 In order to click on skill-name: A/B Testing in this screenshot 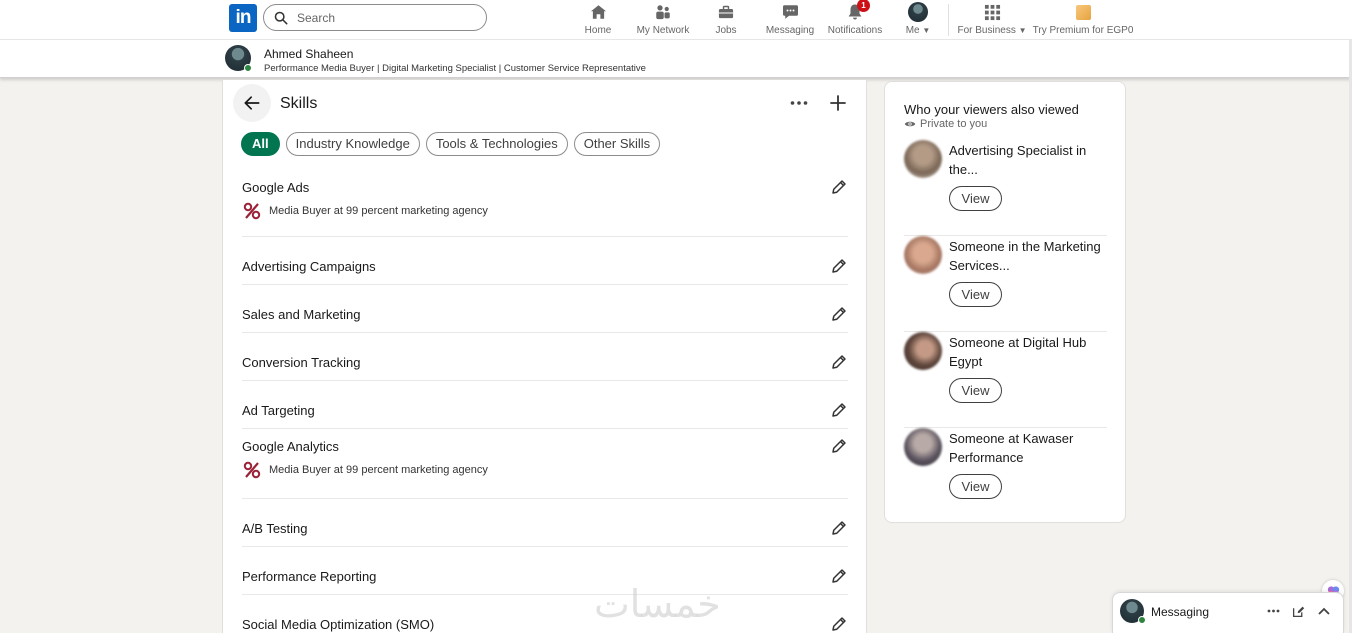, I will do `click(275, 528)`.